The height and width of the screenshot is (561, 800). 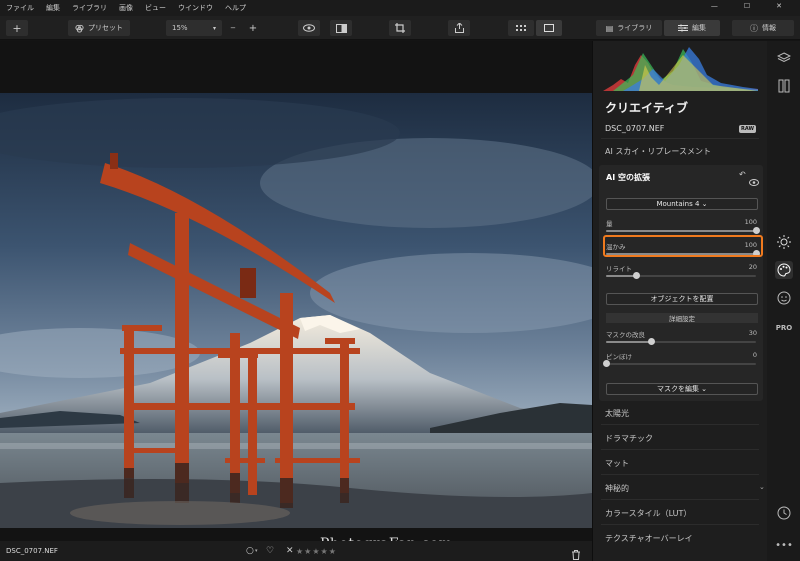 What do you see at coordinates (53, 8) in the screenshot?
I see `menu-edit: 編集` at bounding box center [53, 8].